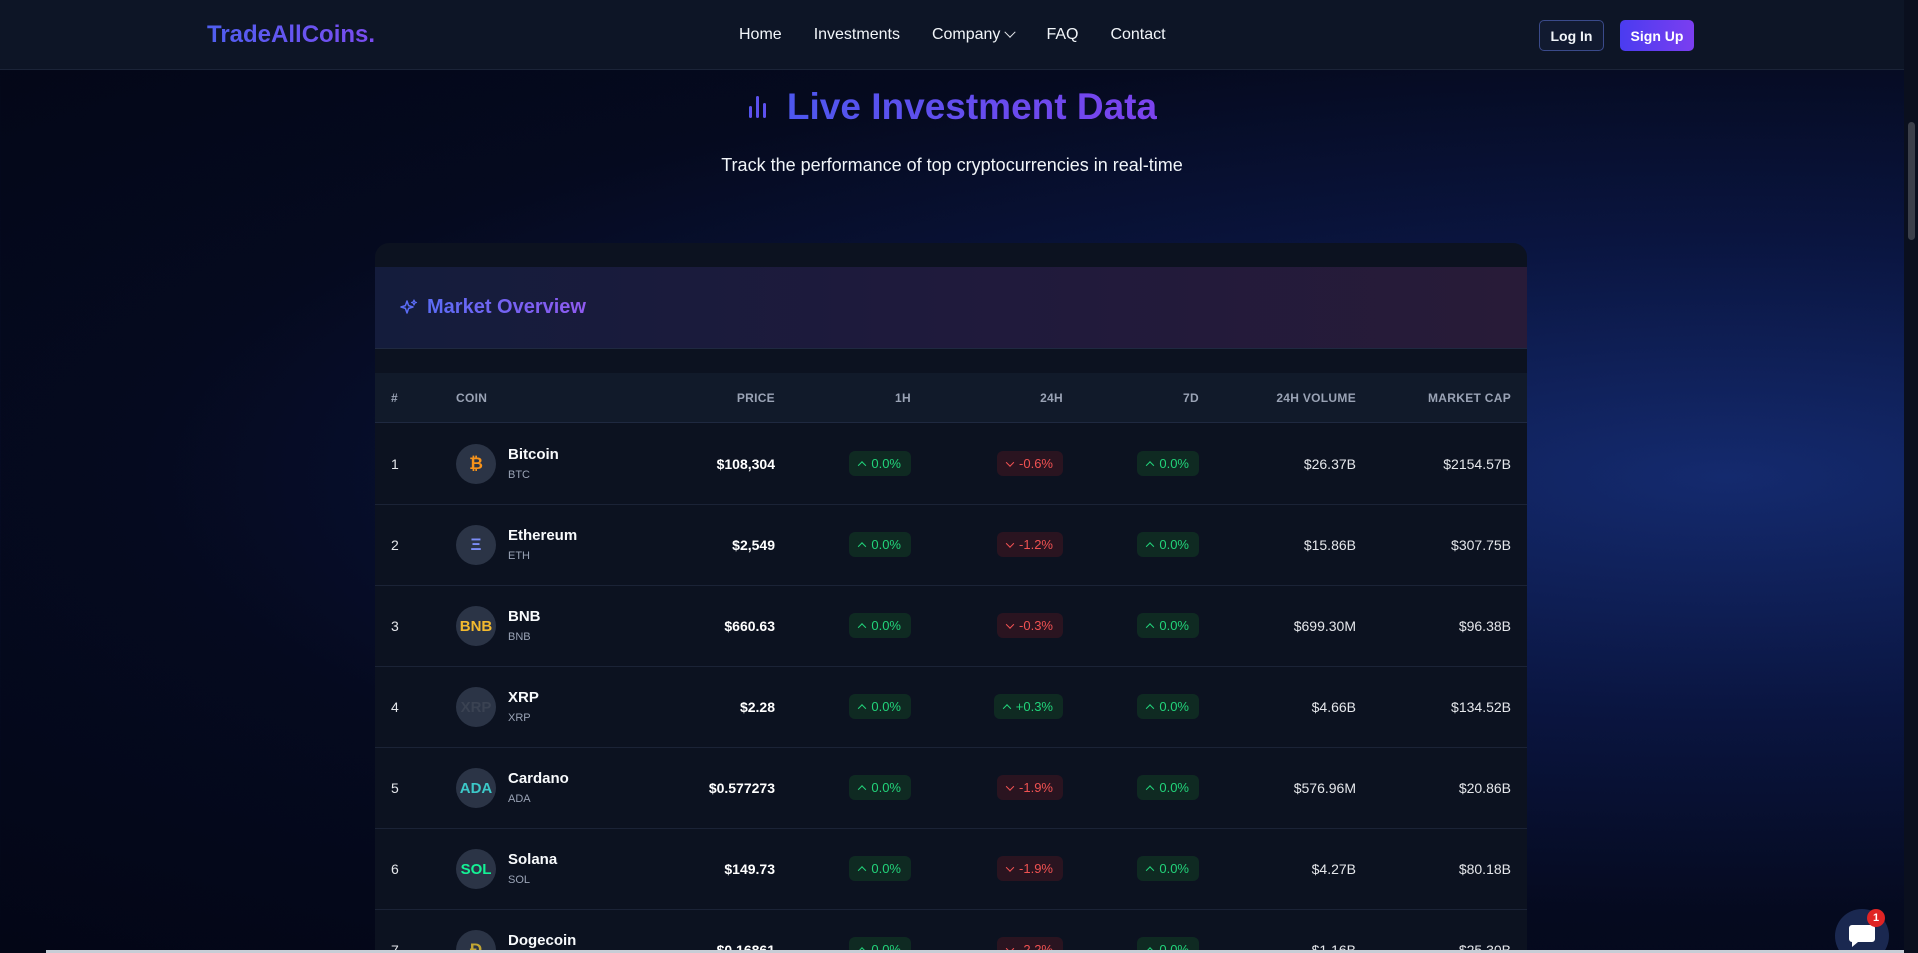 Image resolution: width=1918 pixels, height=953 pixels. I want to click on change-24h-badge: -0.6%, so click(1030, 463).